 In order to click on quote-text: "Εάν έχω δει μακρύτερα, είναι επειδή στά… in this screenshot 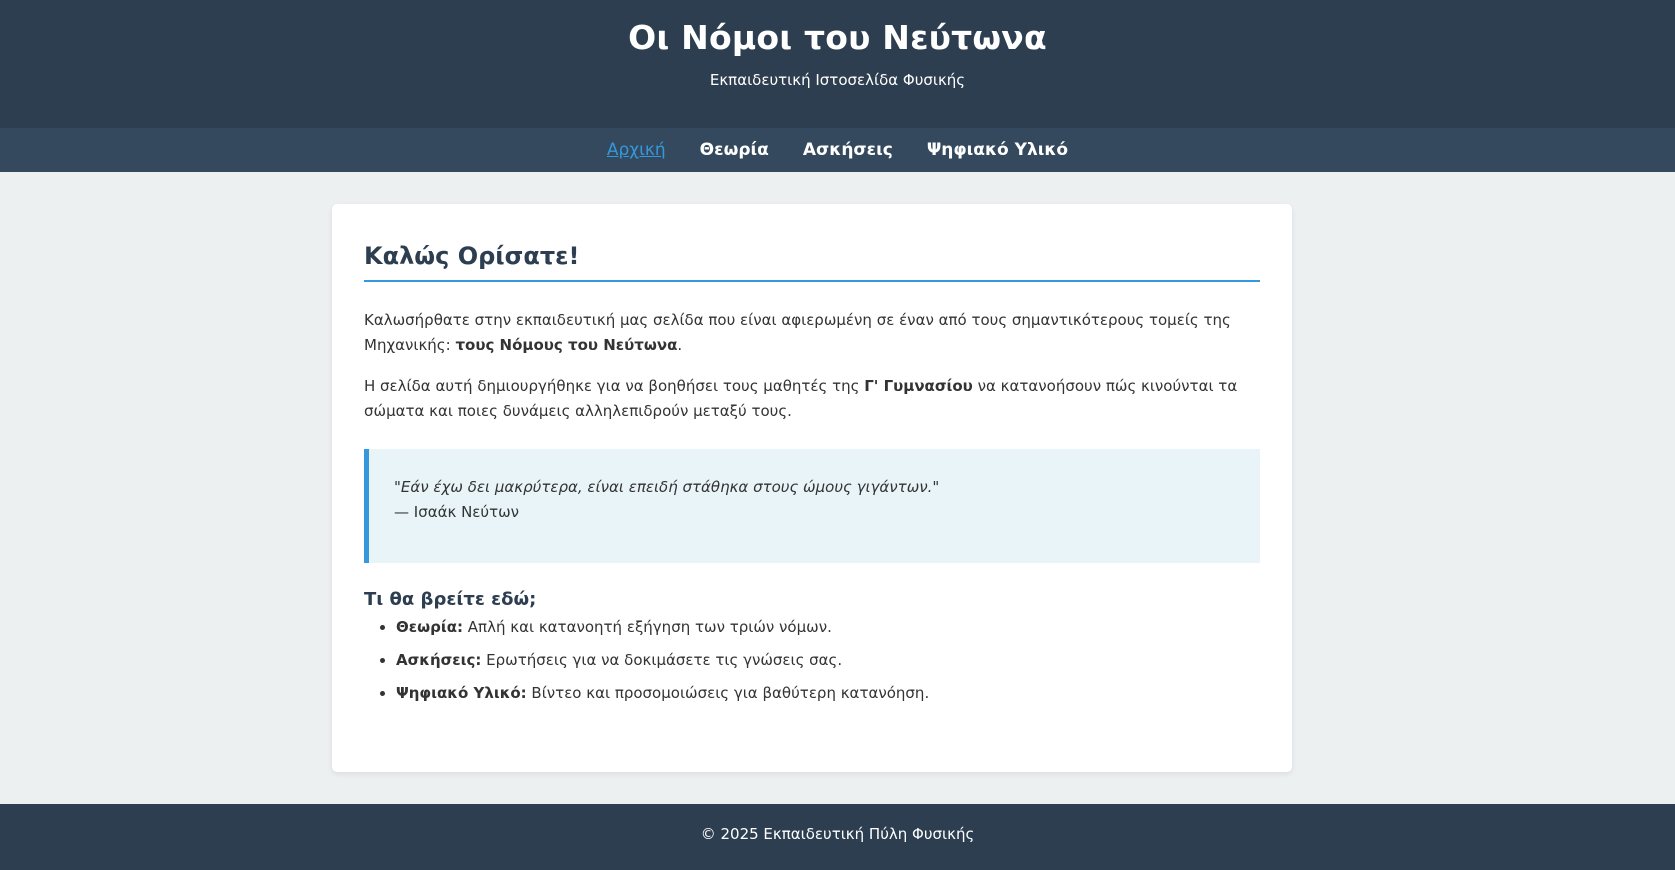, I will do `click(667, 487)`.